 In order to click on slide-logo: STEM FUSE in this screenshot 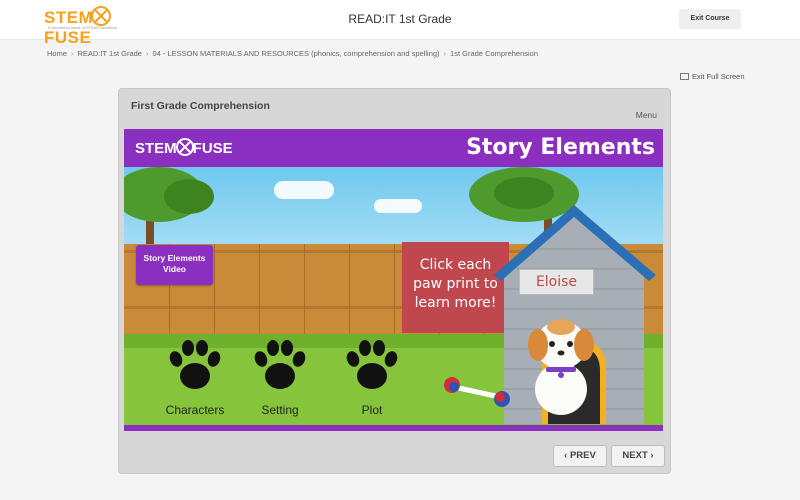, I will do `click(184, 147)`.